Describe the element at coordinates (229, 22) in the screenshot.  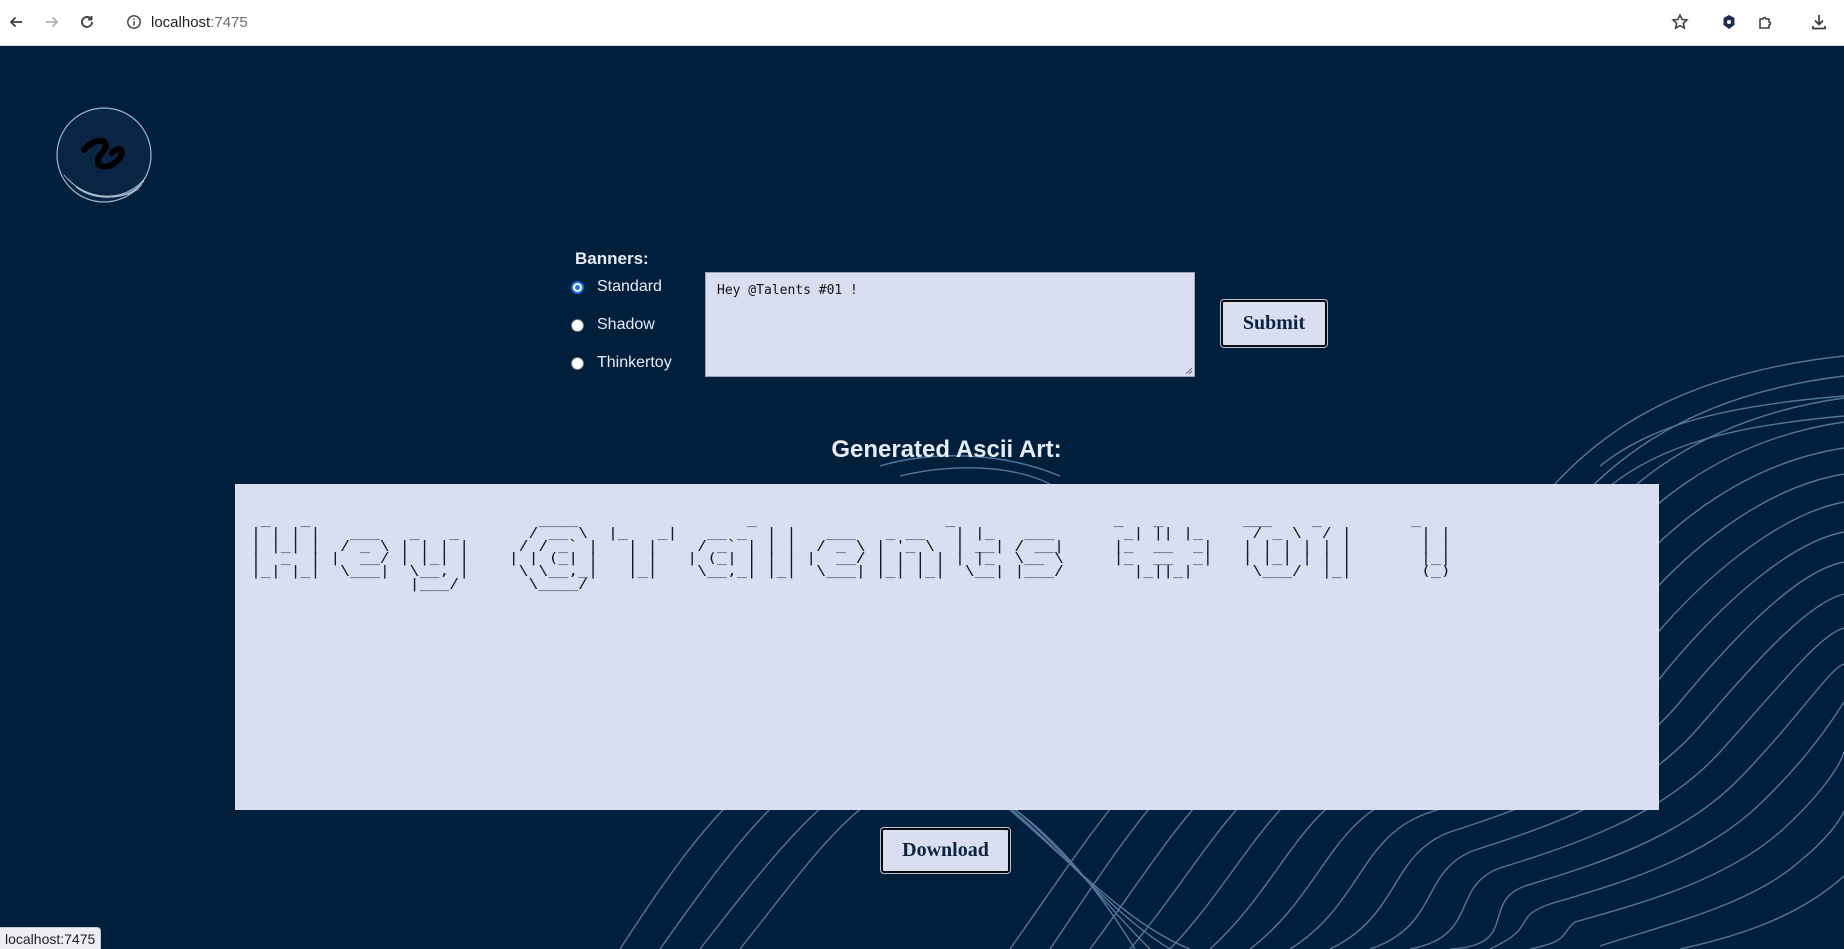
I see `url-port: :7475` at that location.